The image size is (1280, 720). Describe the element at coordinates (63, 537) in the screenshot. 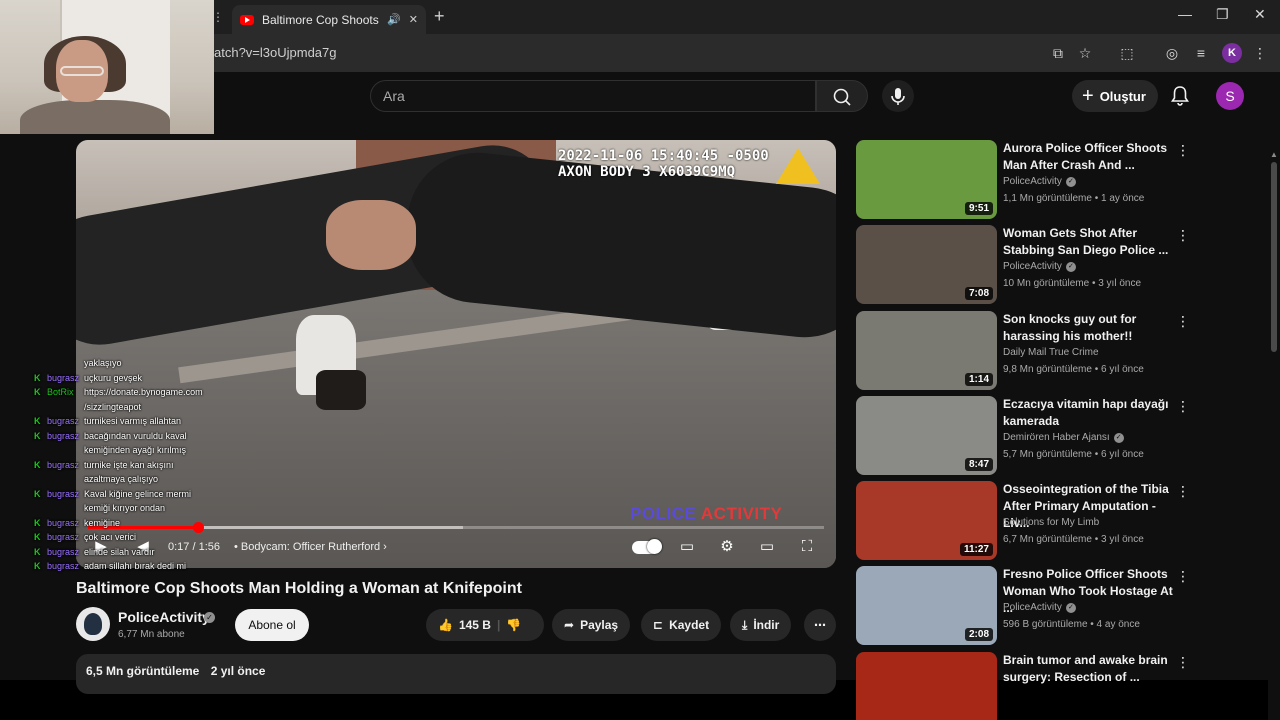

I see `chat-username: bugrasz` at that location.